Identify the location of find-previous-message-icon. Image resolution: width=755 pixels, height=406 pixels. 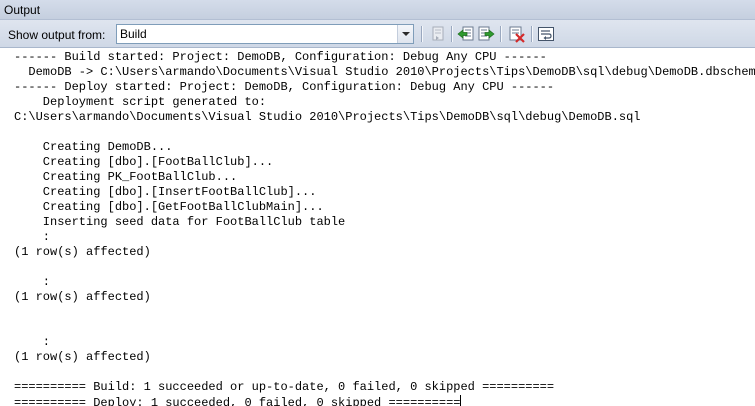
(466, 34).